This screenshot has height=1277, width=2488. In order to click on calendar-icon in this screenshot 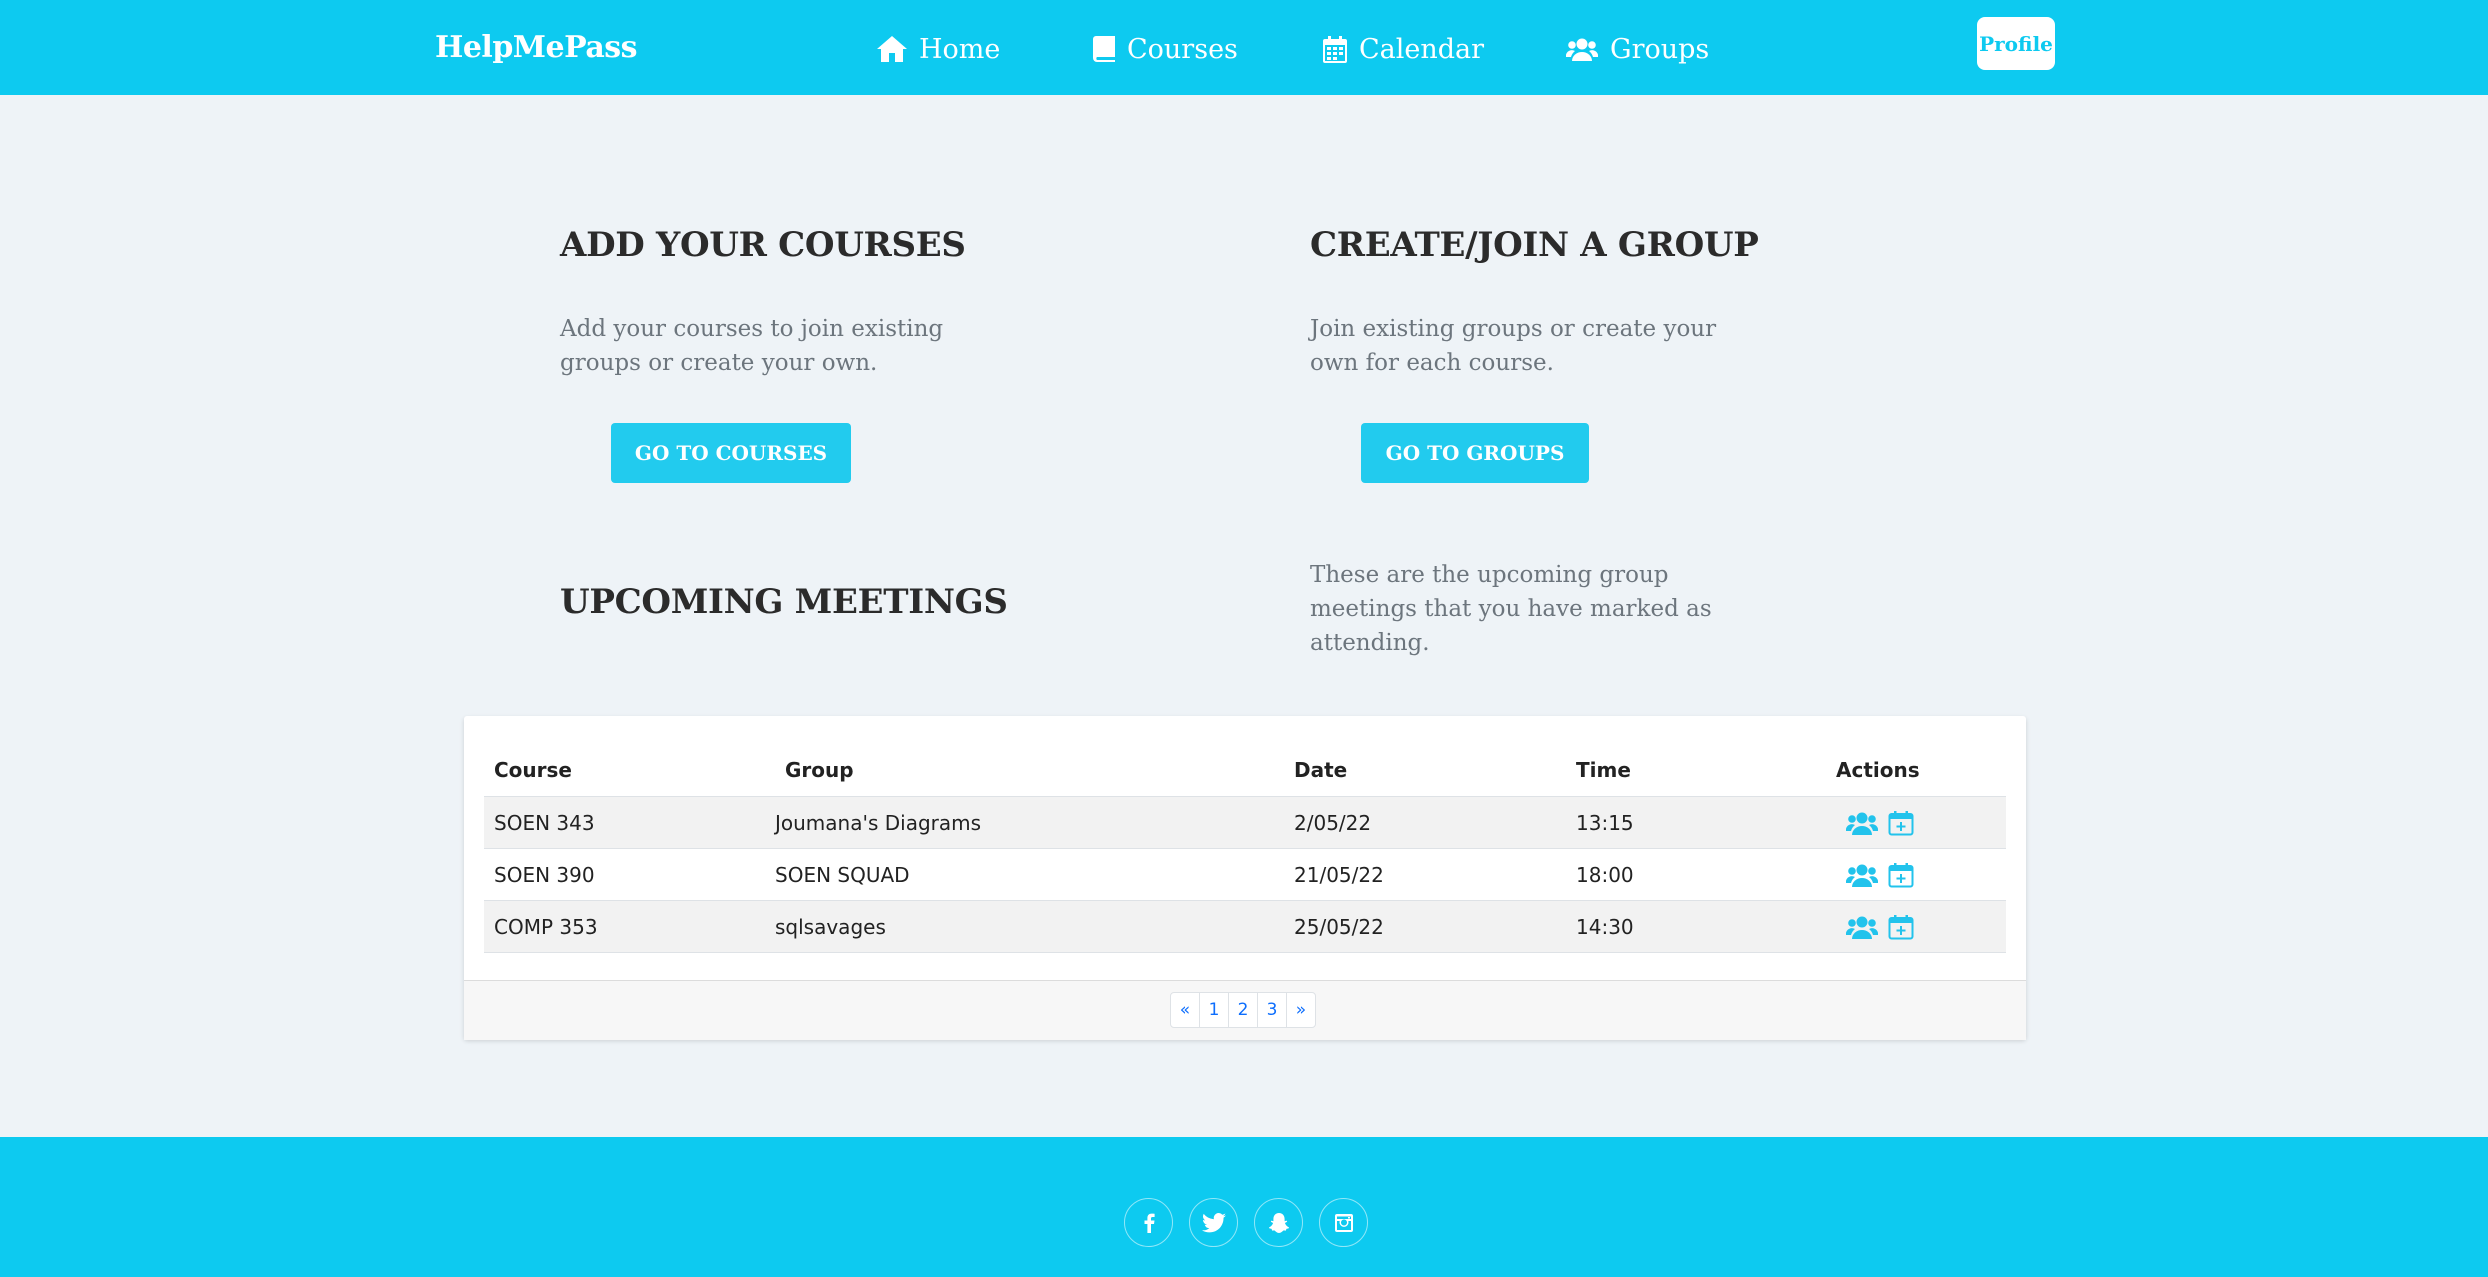, I will do `click(1335, 49)`.